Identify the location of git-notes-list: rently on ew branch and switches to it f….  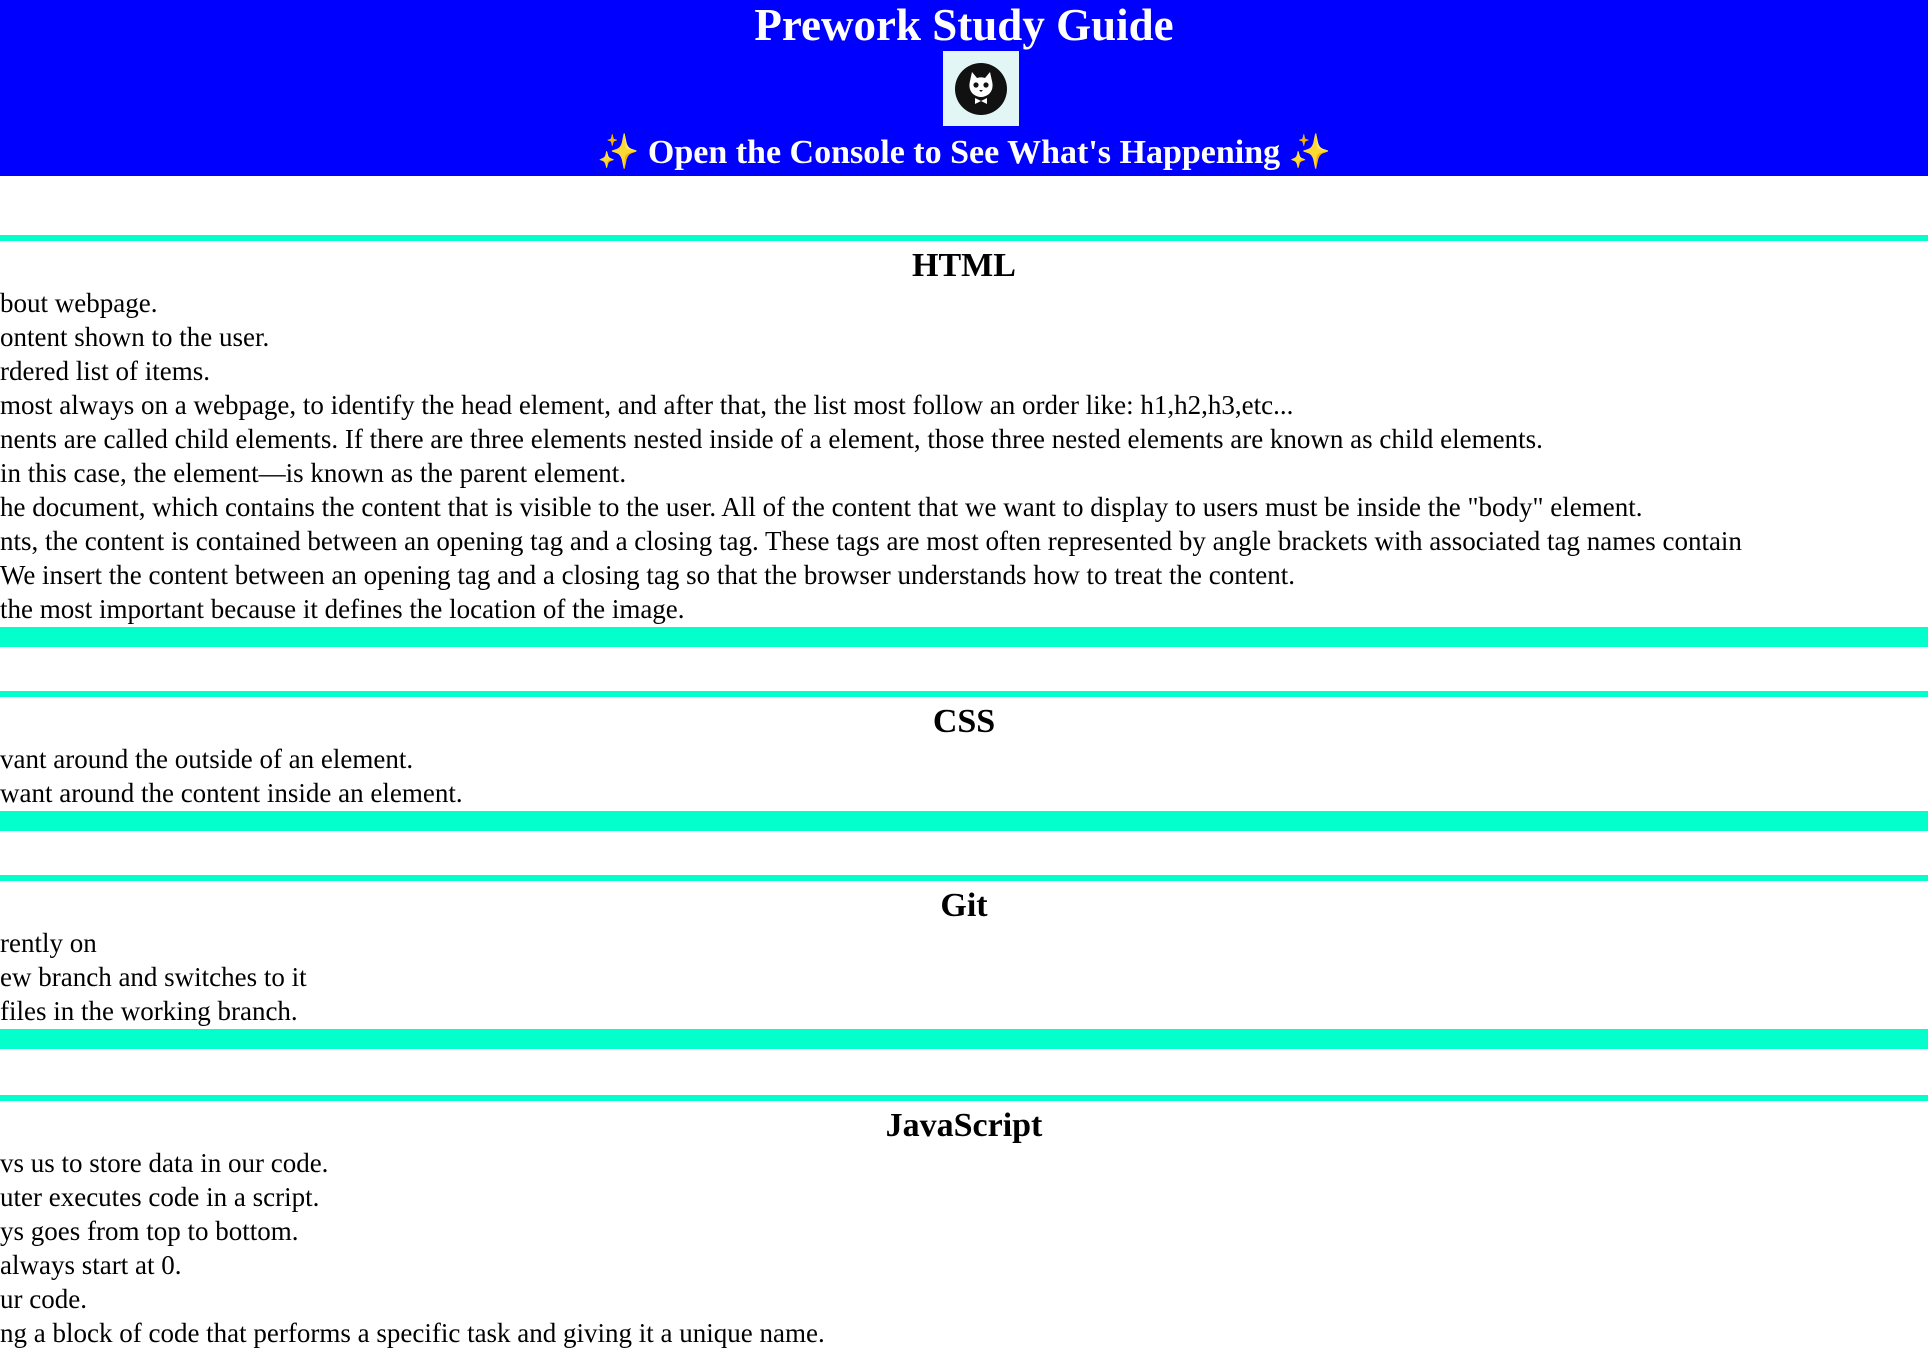
(964, 977).